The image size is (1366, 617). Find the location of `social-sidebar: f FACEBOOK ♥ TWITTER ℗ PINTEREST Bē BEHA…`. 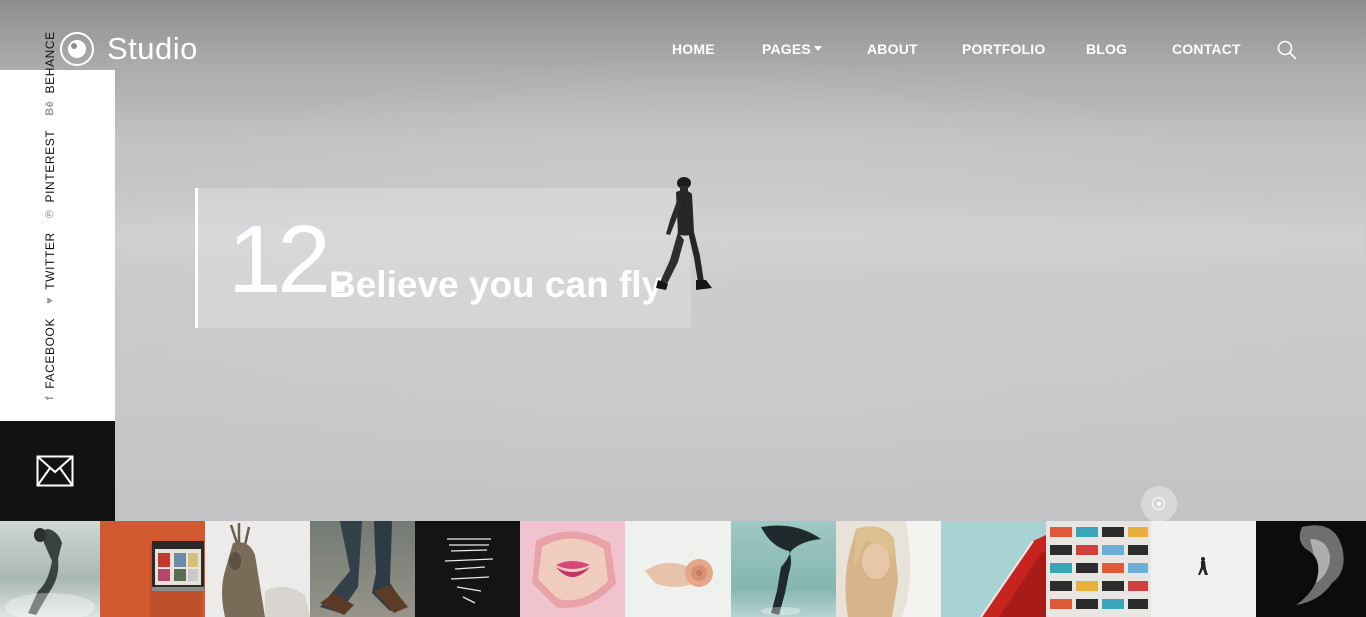

social-sidebar: f FACEBOOK ♥ TWITTER ℗ PINTEREST Bē BEHA… is located at coordinates (57, 226).